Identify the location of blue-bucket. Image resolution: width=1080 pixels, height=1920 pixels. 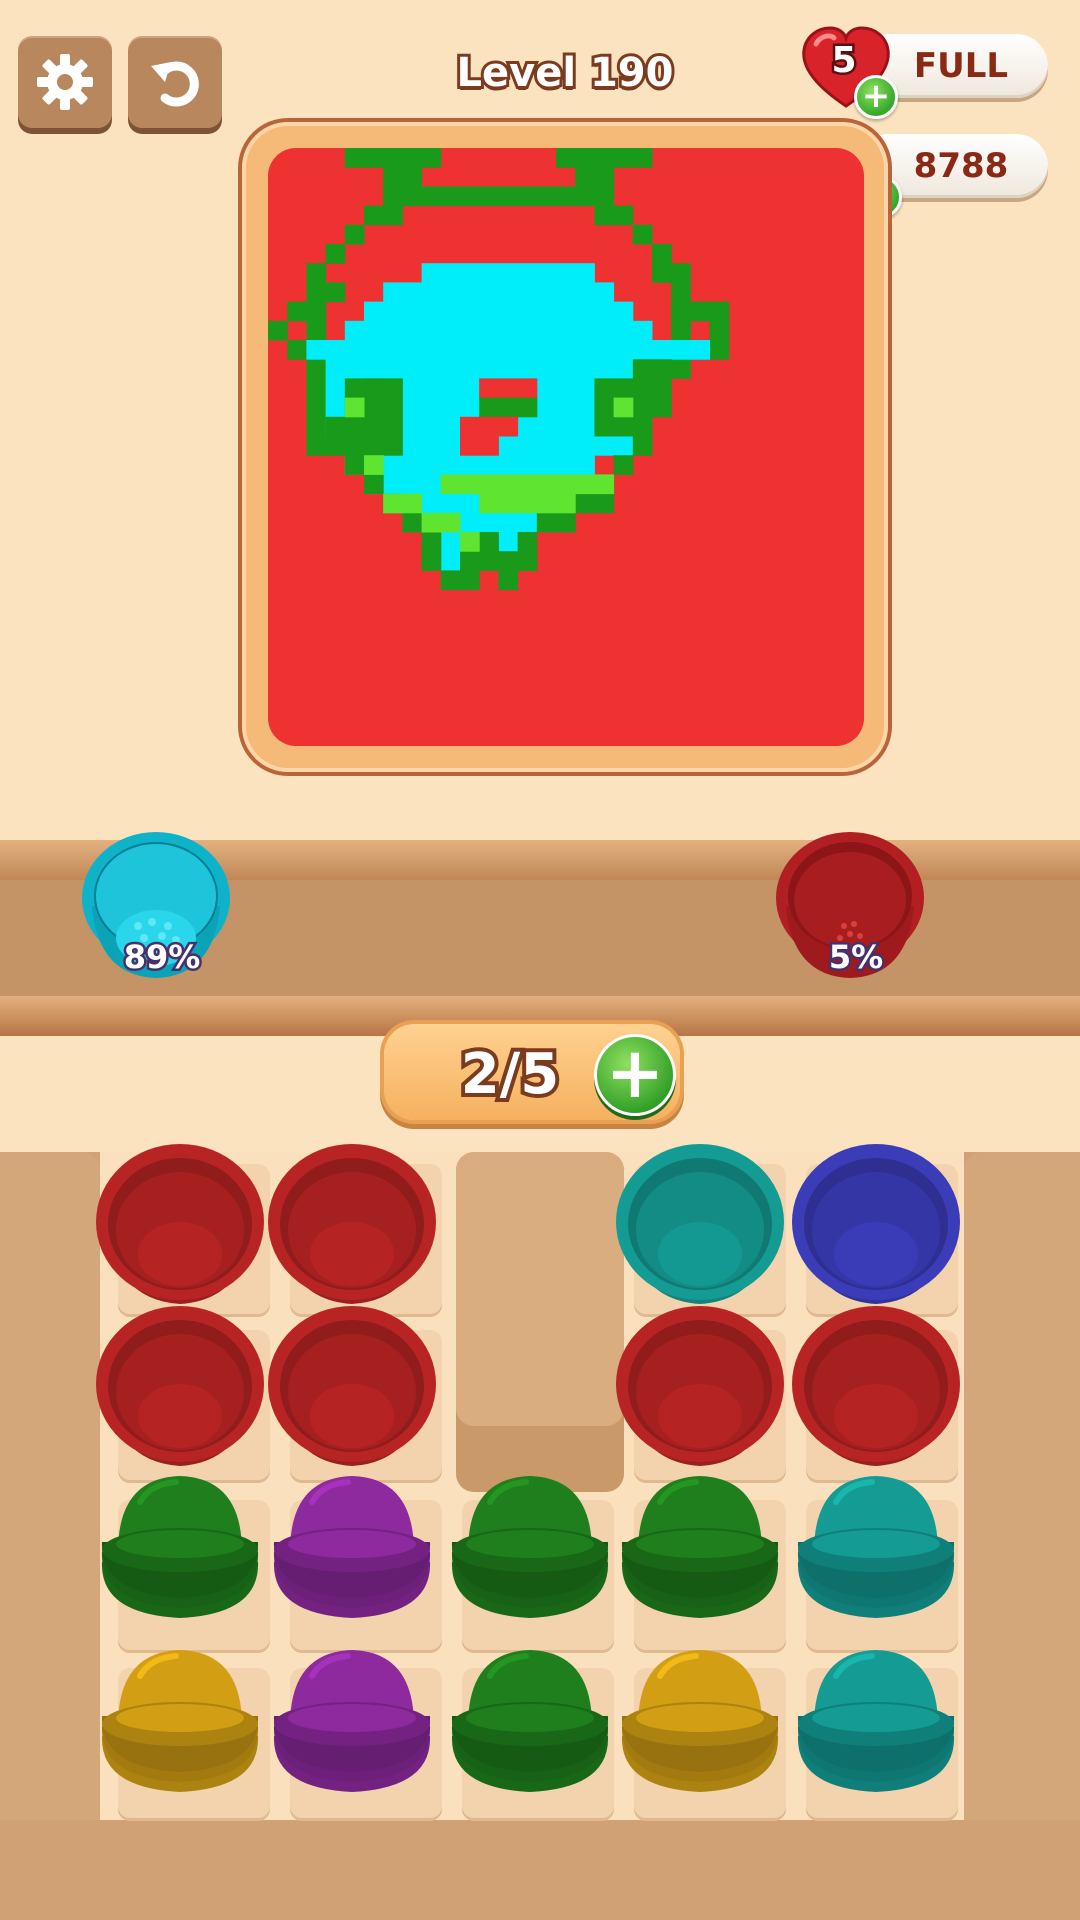
(876, 1224).